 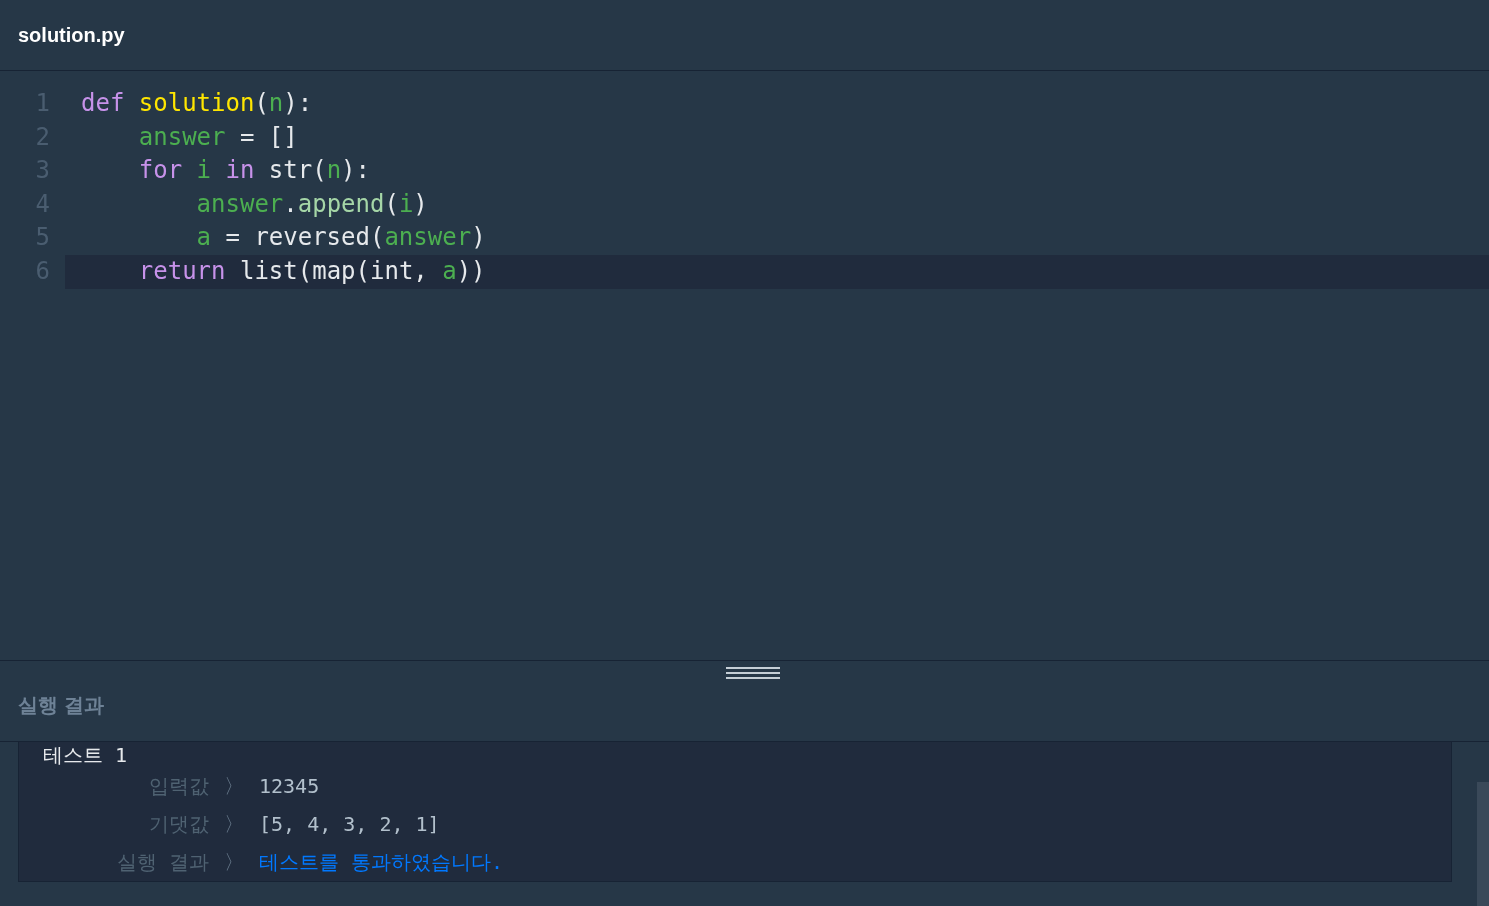 What do you see at coordinates (218, 137) in the screenshot?
I see `code-line: answer = []` at bounding box center [218, 137].